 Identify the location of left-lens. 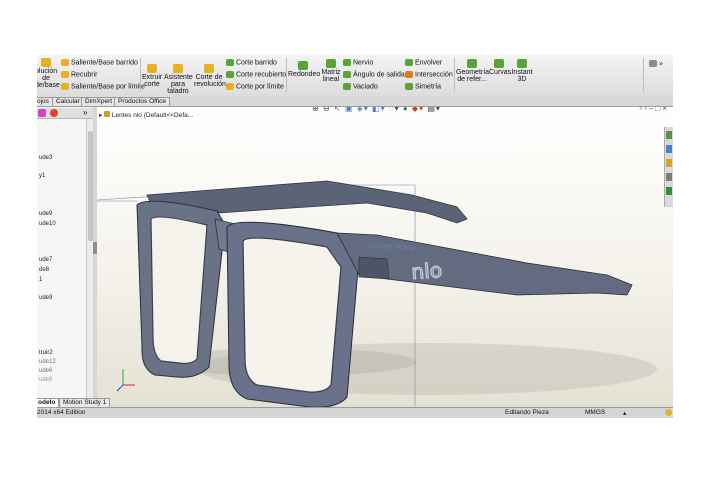
(179, 290).